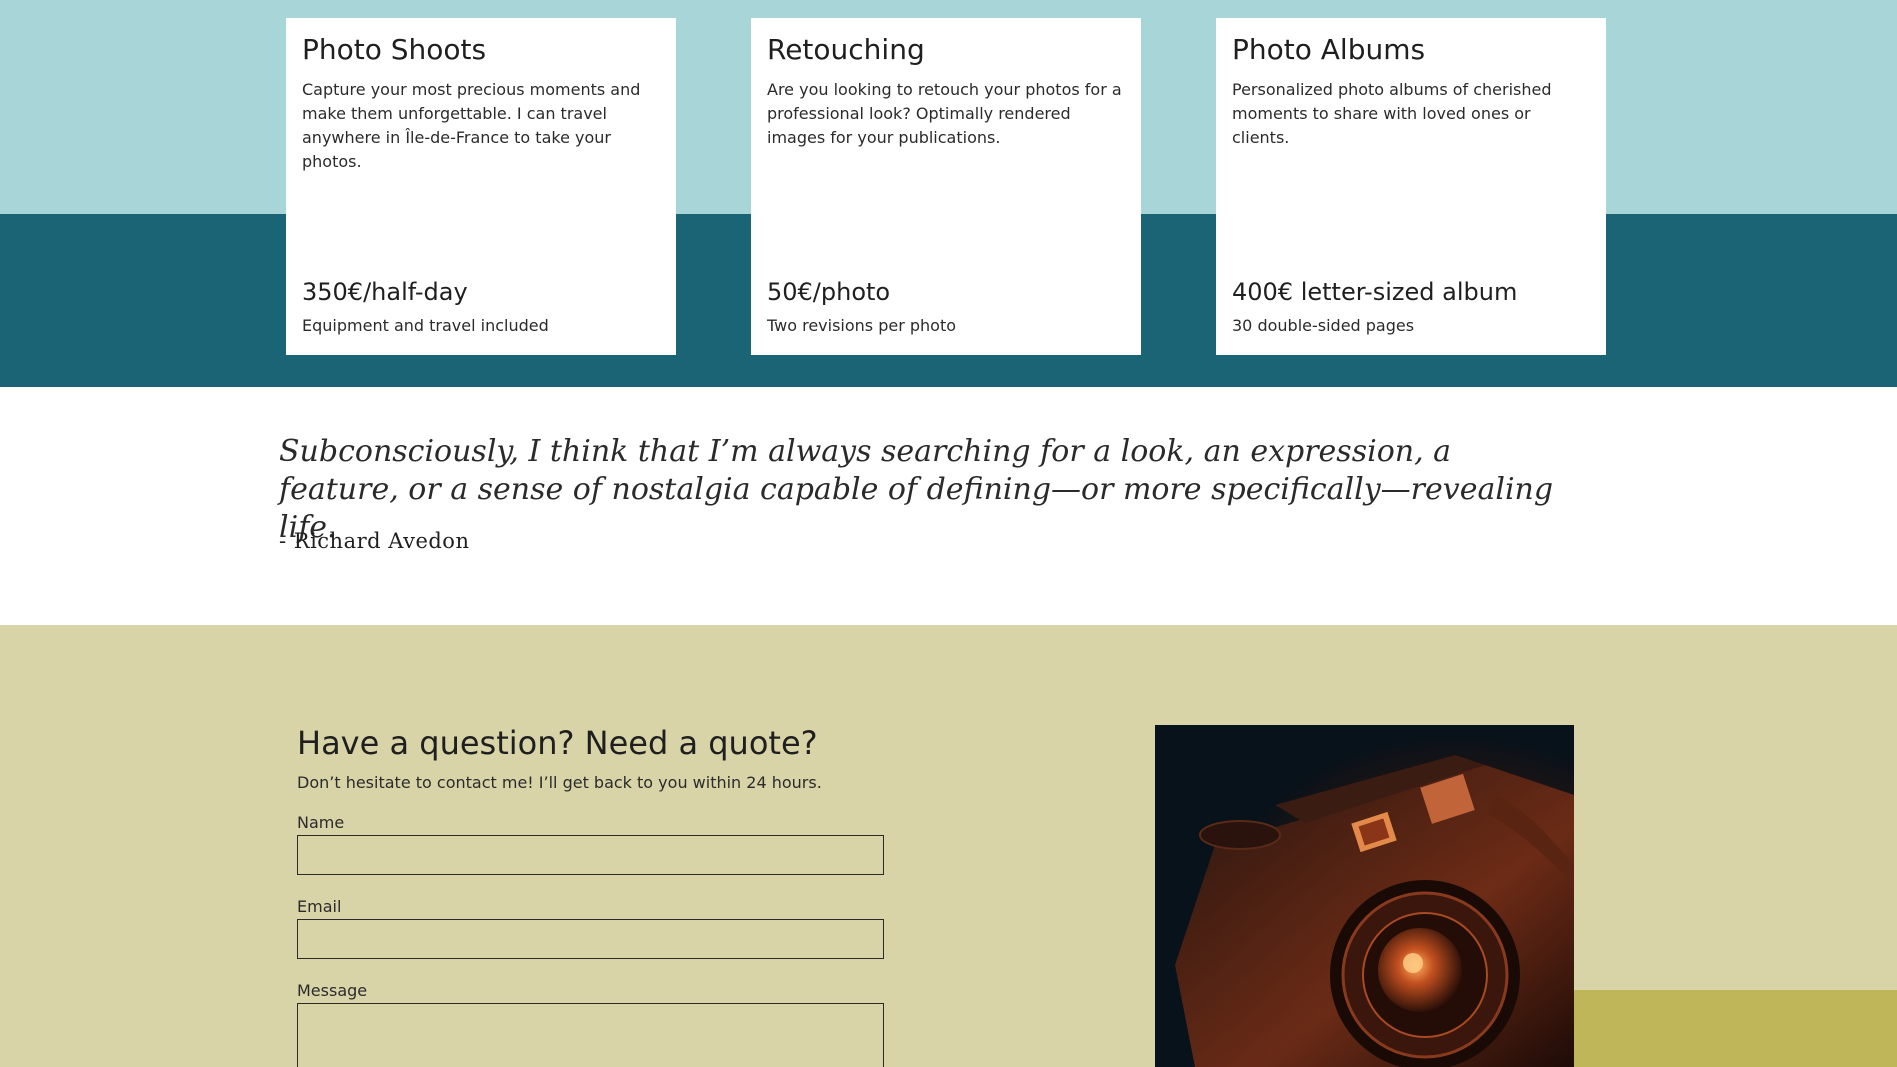  Describe the element at coordinates (425, 325) in the screenshot. I see `service-card-note: Equipment and travel included` at that location.